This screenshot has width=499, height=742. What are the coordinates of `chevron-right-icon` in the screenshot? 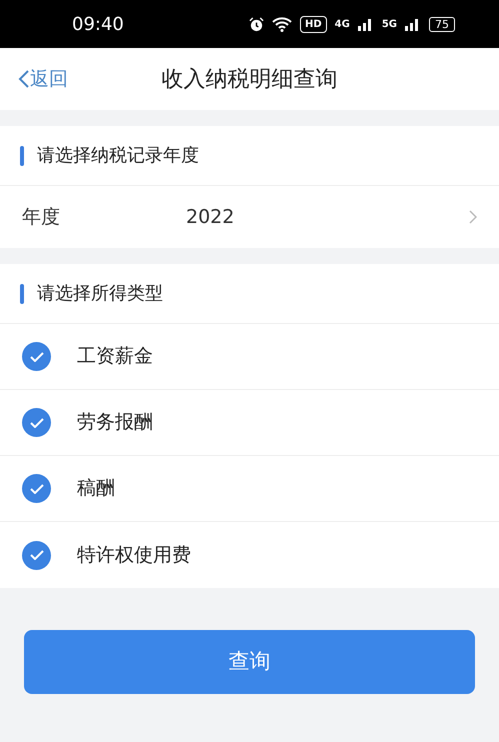 It's located at (473, 217).